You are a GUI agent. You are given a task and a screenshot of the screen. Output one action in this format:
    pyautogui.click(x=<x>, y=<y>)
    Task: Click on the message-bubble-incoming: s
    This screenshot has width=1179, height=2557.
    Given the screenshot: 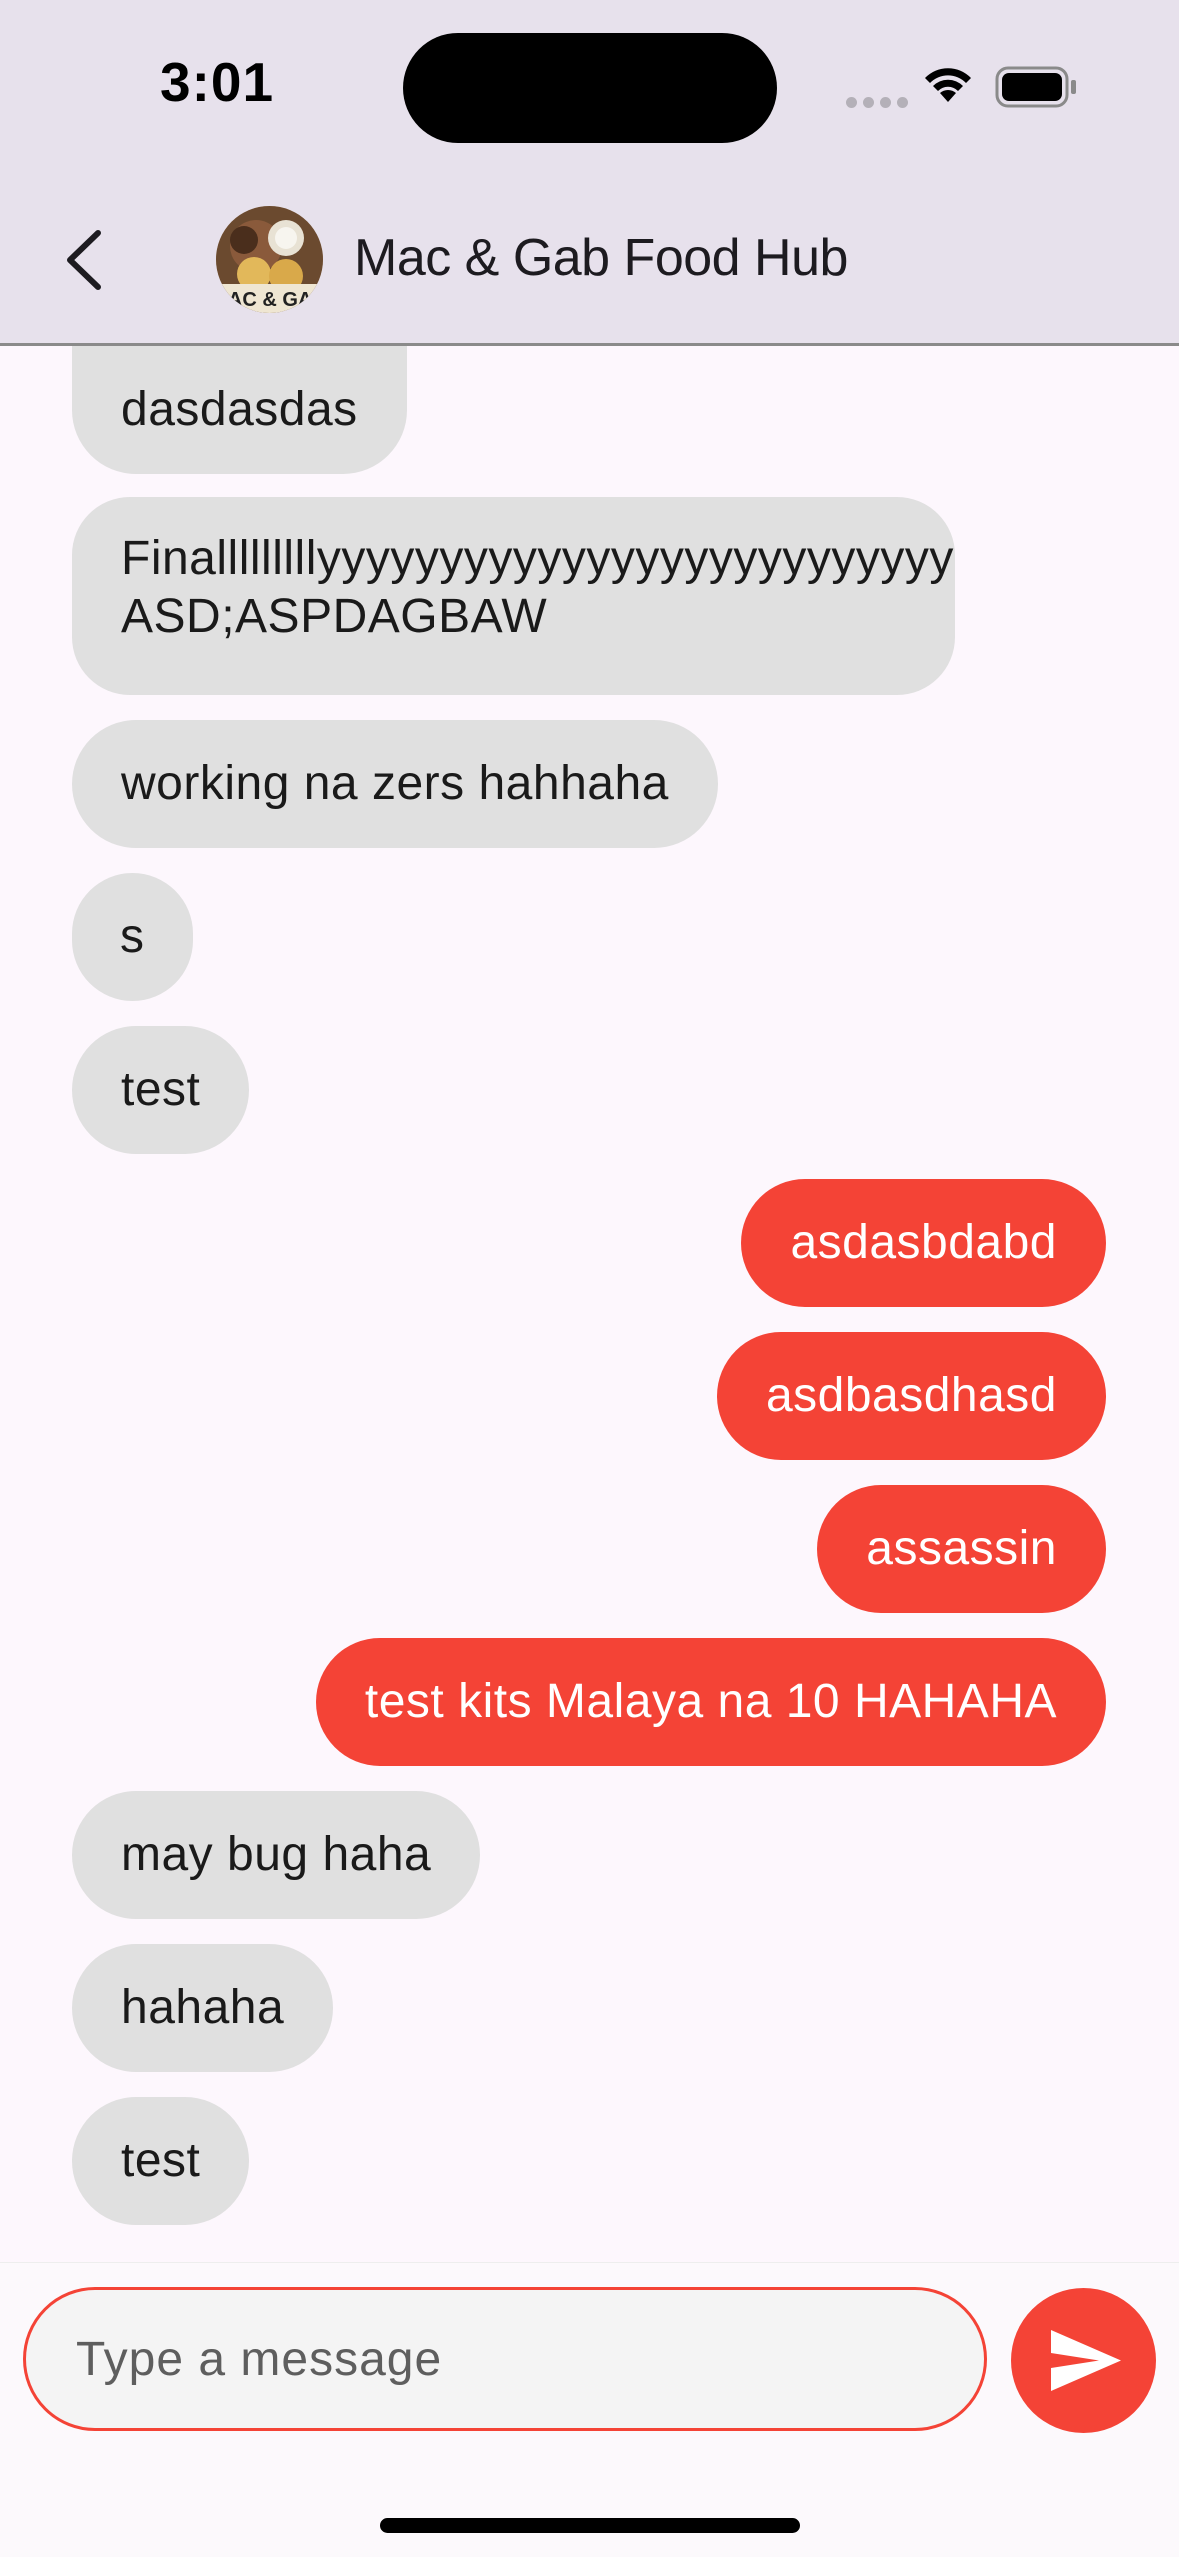 What is the action you would take?
    pyautogui.click(x=132, y=937)
    